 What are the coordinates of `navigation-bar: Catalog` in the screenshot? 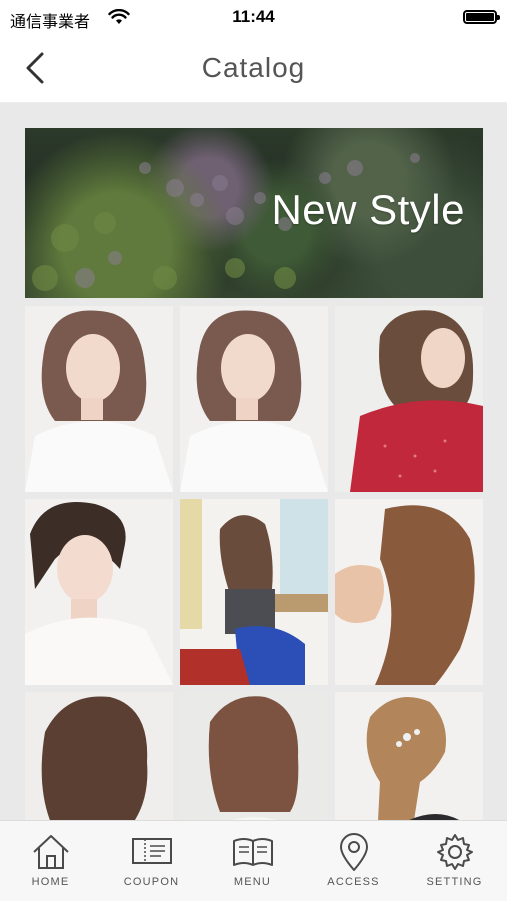 It's located at (253, 68).